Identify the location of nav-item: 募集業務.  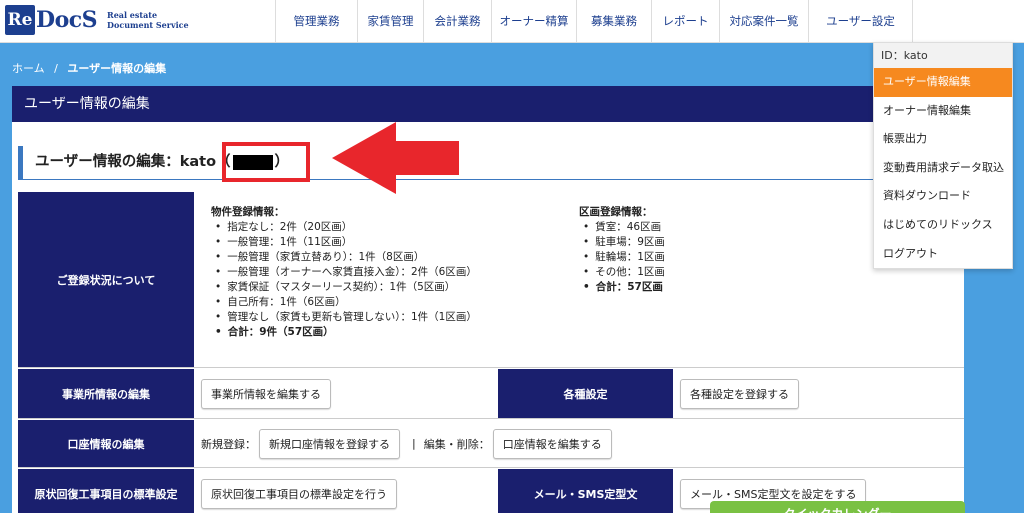
(613, 21).